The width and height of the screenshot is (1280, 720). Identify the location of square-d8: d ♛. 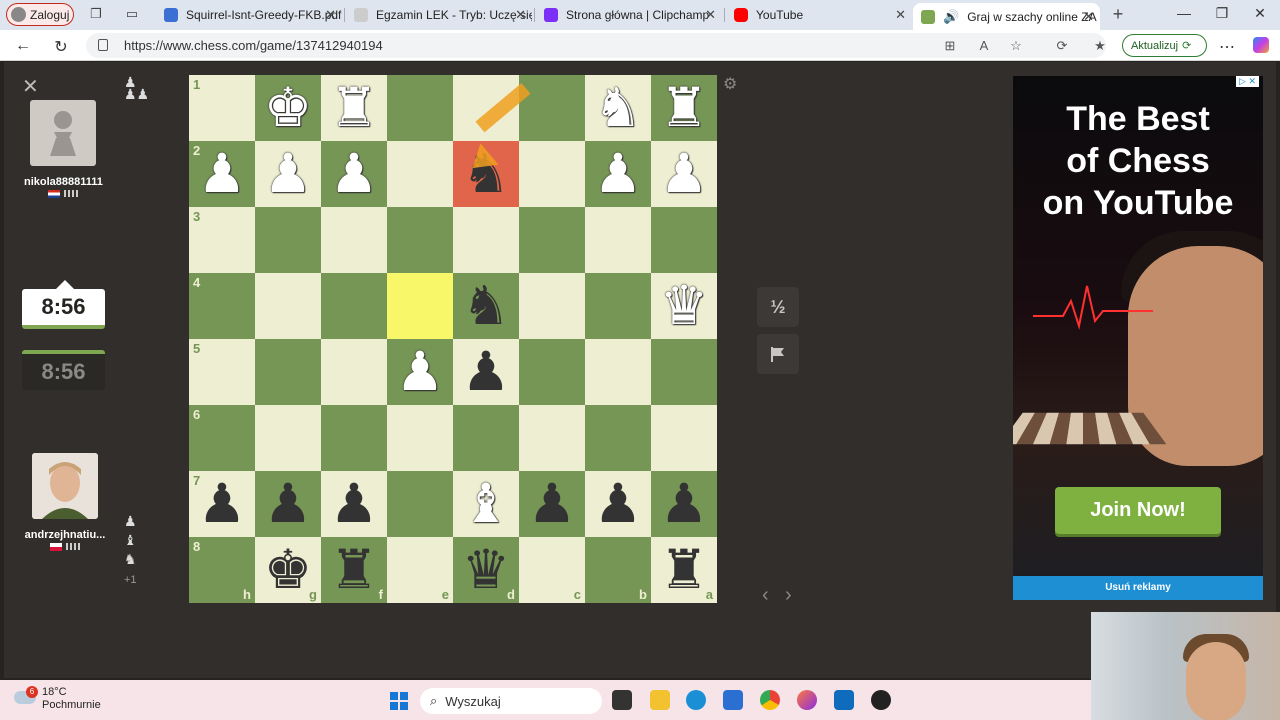
(486, 570).